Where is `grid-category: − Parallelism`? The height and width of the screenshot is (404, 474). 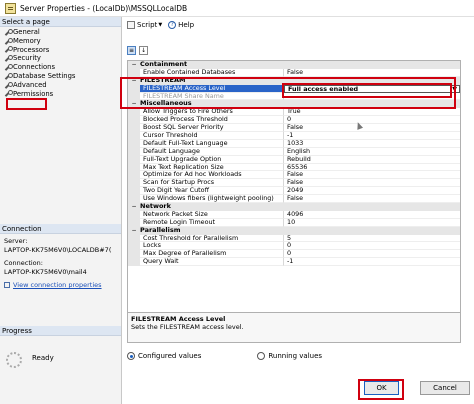 grid-category: − Parallelism is located at coordinates (294, 230).